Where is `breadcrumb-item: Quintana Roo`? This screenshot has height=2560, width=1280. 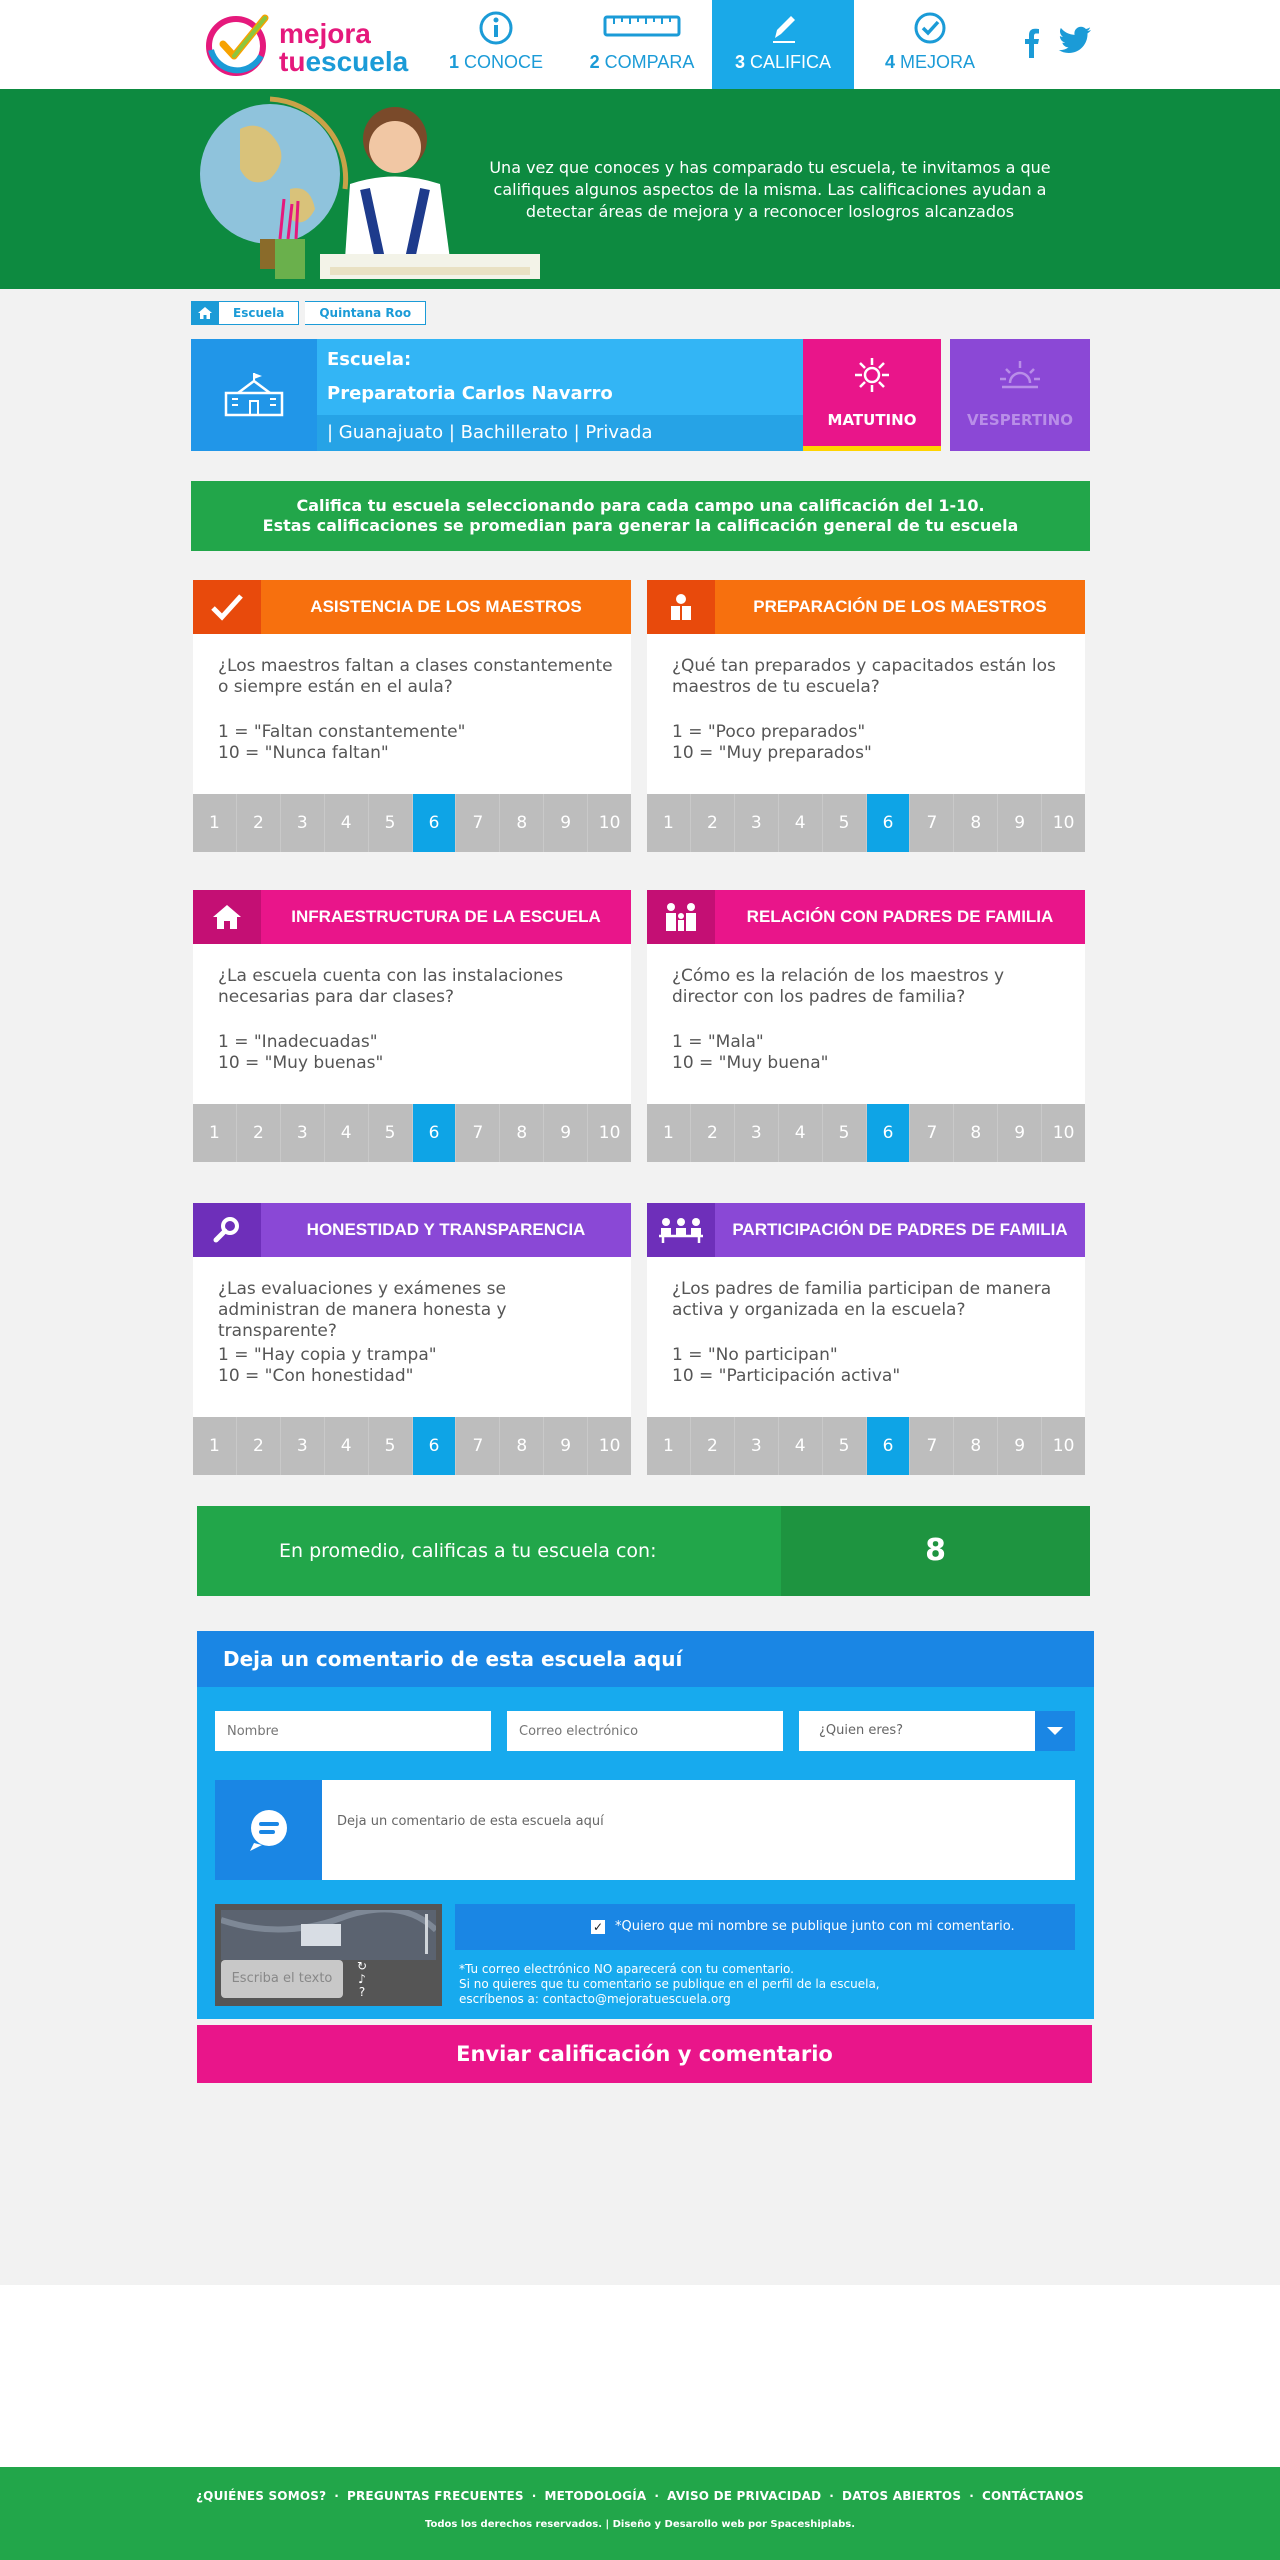
breadcrumb-item: Quintana Roo is located at coordinates (366, 313).